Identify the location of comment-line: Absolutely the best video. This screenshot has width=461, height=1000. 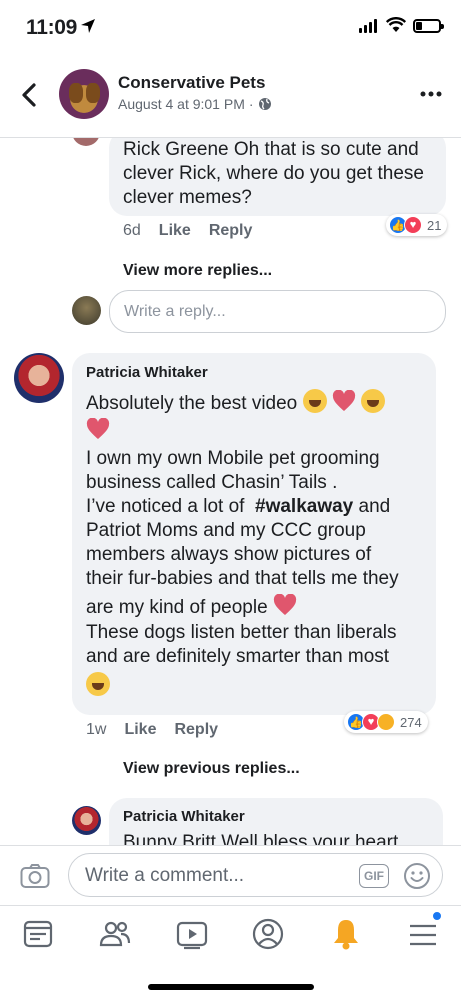
(192, 403).